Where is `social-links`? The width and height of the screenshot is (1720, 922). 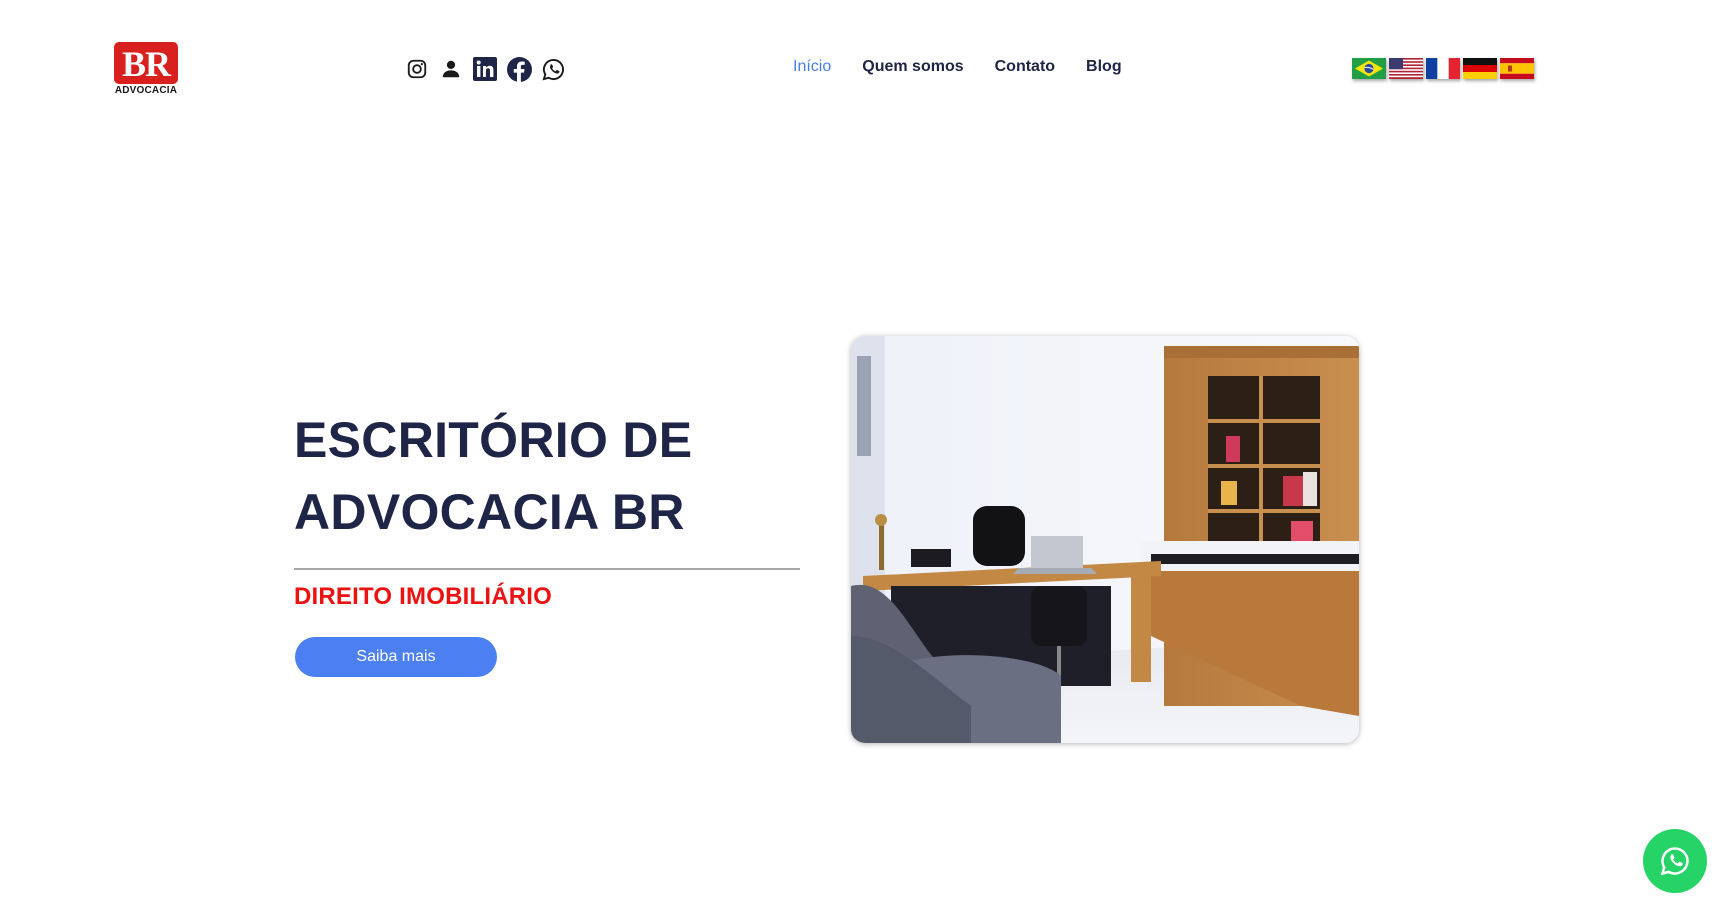
social-links is located at coordinates (489, 69).